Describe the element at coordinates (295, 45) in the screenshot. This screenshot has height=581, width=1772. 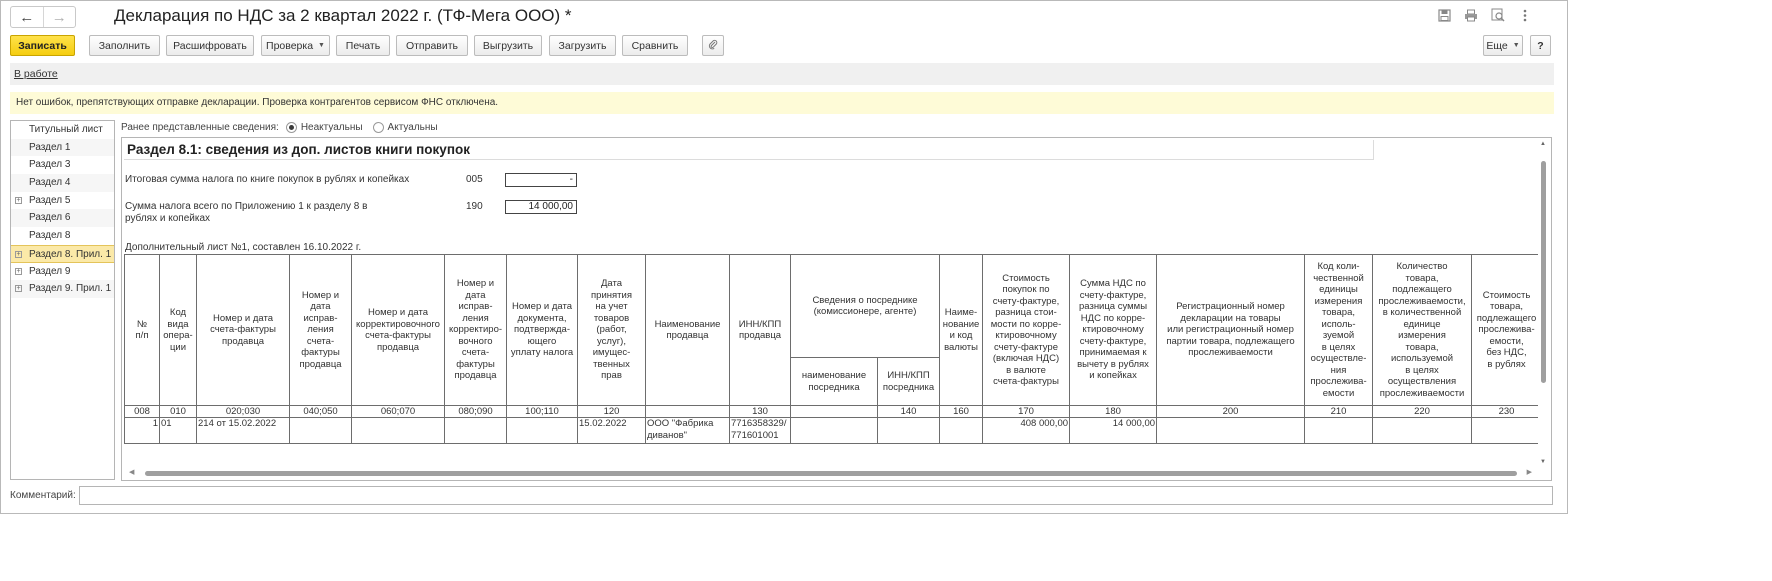
I see `check-dropdown-button: Проверка ▼` at that location.